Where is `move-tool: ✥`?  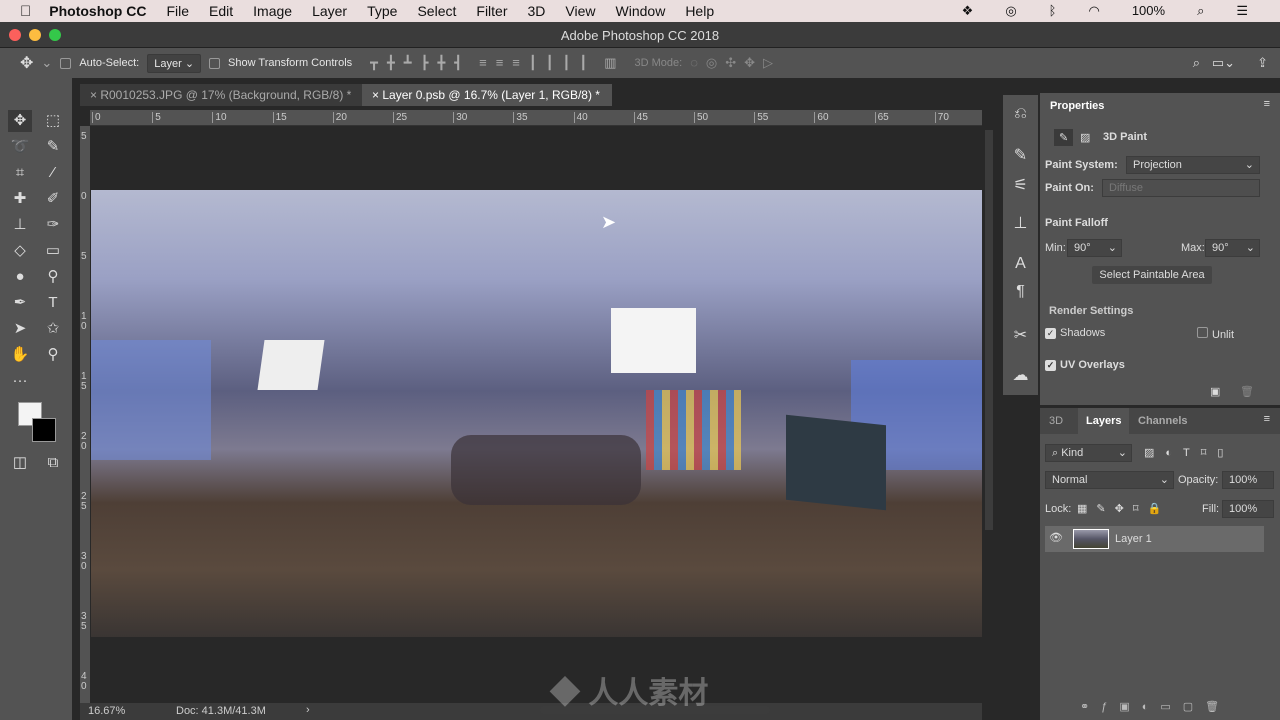 move-tool: ✥ is located at coordinates (20, 121).